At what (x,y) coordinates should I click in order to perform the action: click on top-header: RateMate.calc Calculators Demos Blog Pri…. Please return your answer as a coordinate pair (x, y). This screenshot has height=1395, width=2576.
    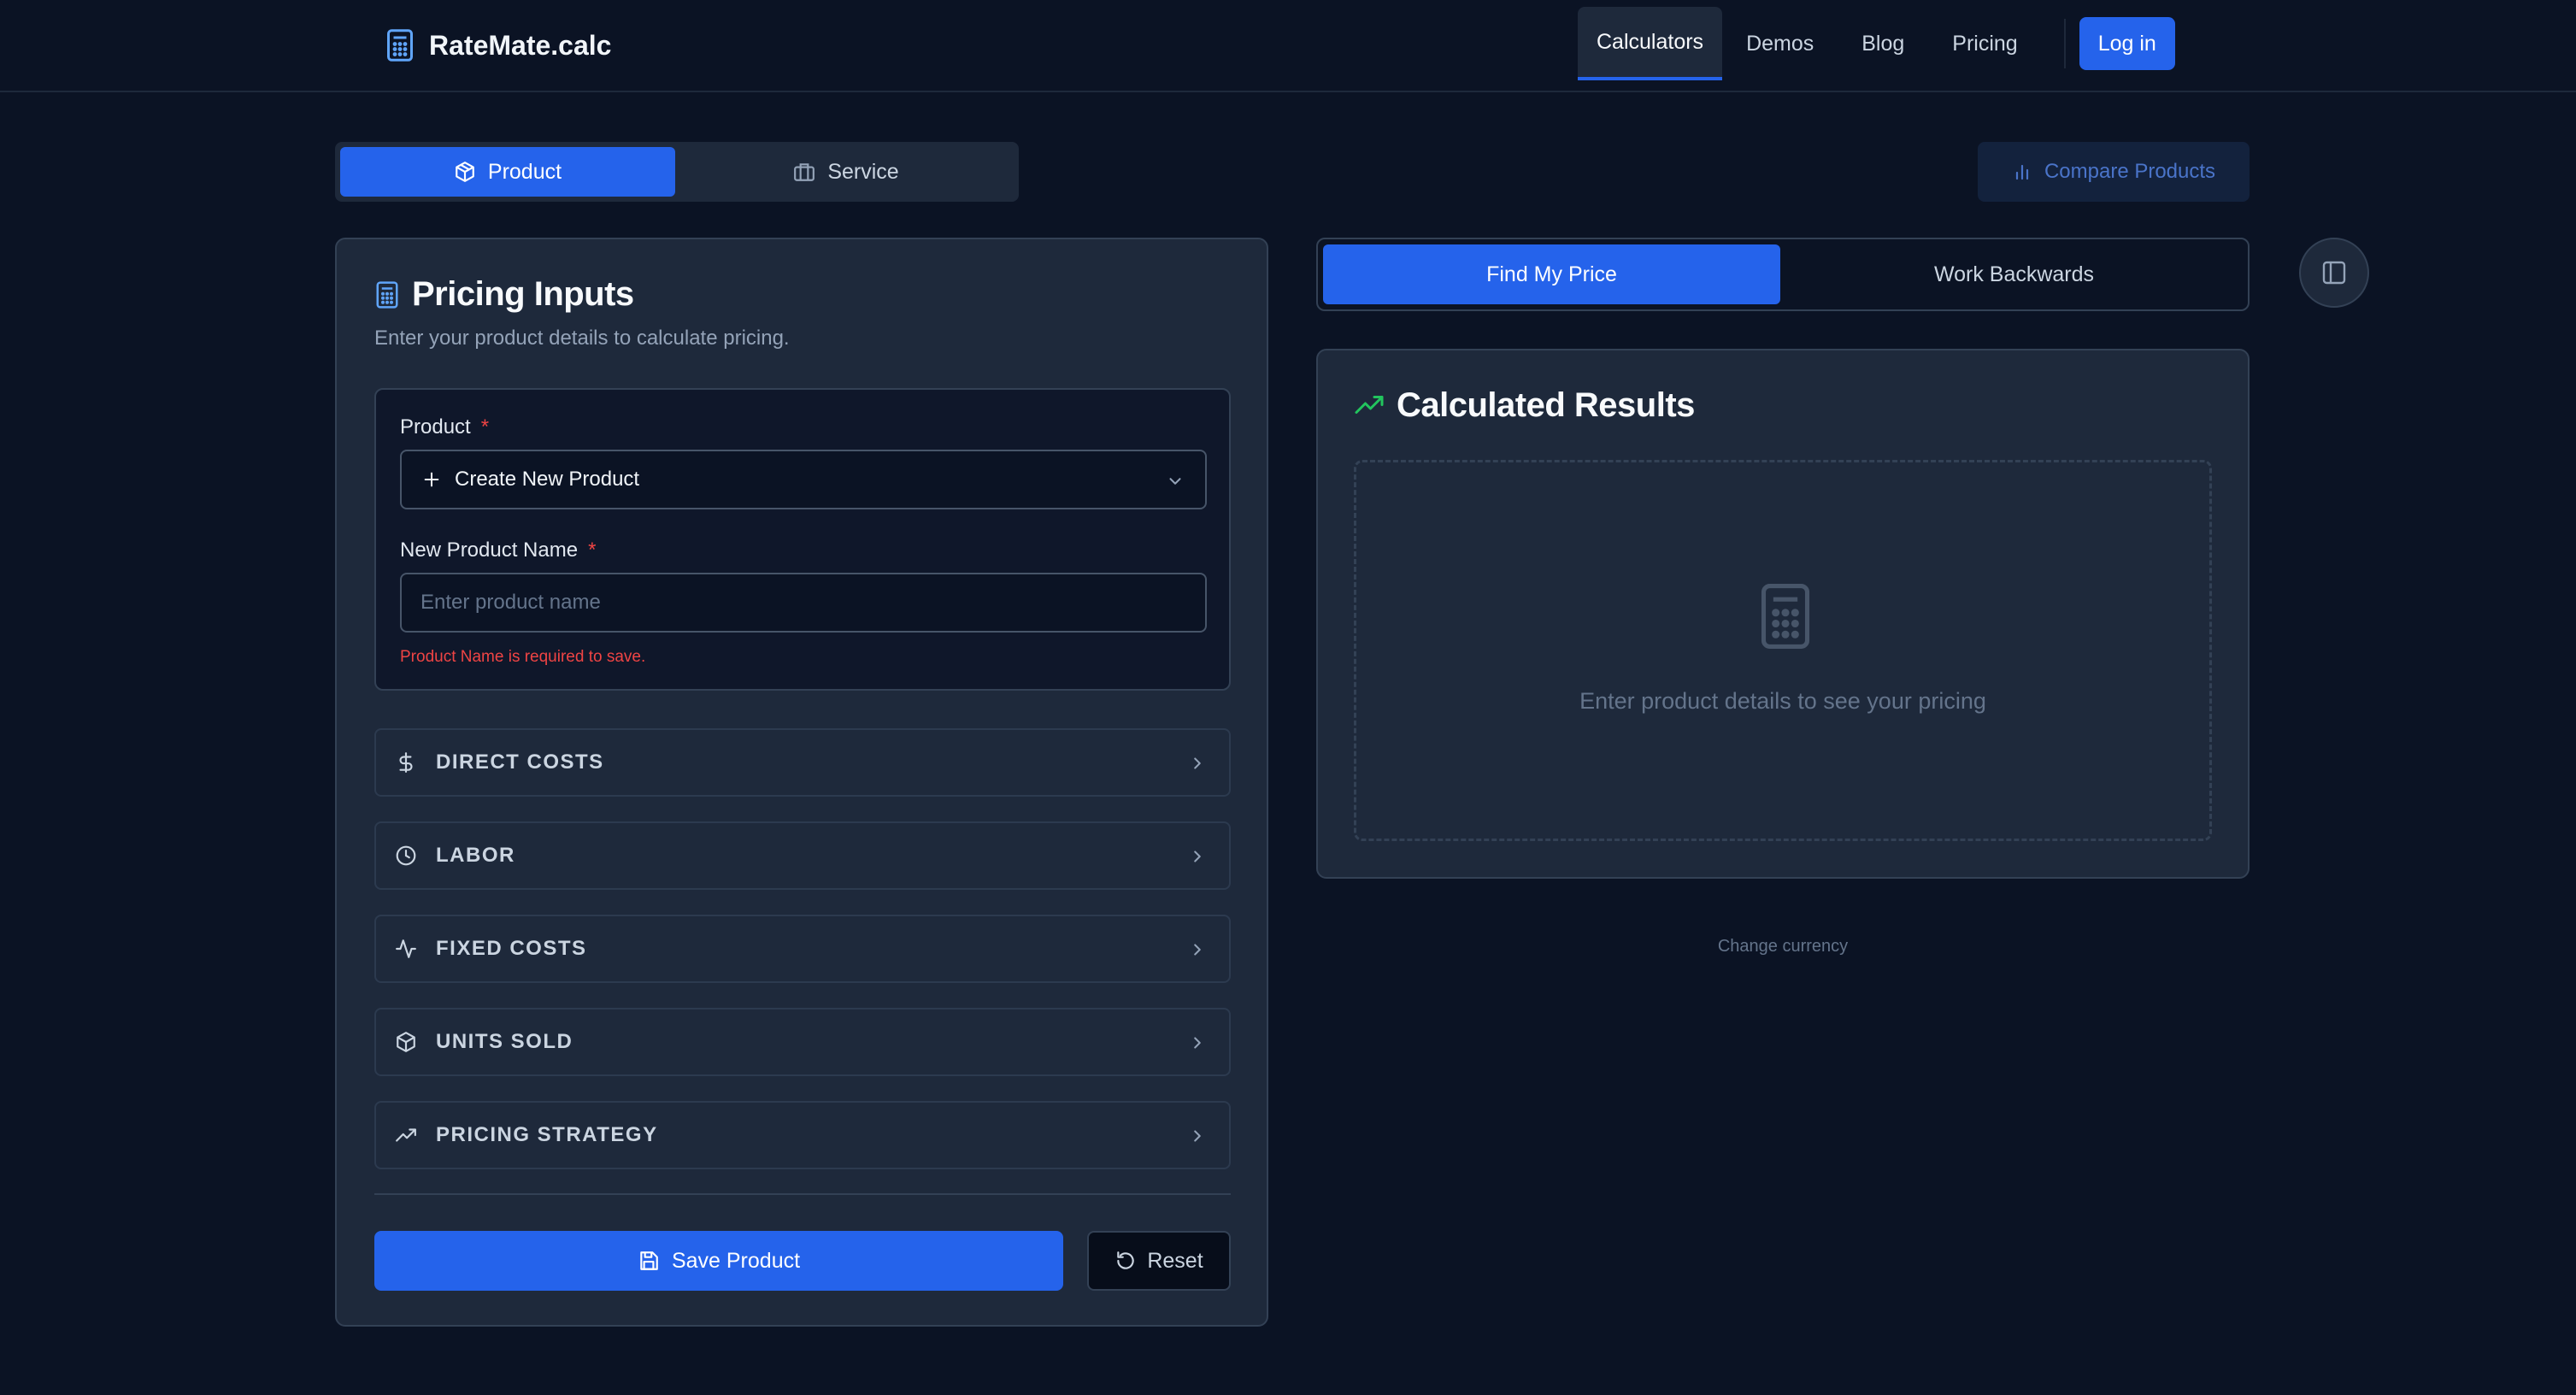
    Looking at the image, I should click on (1288, 46).